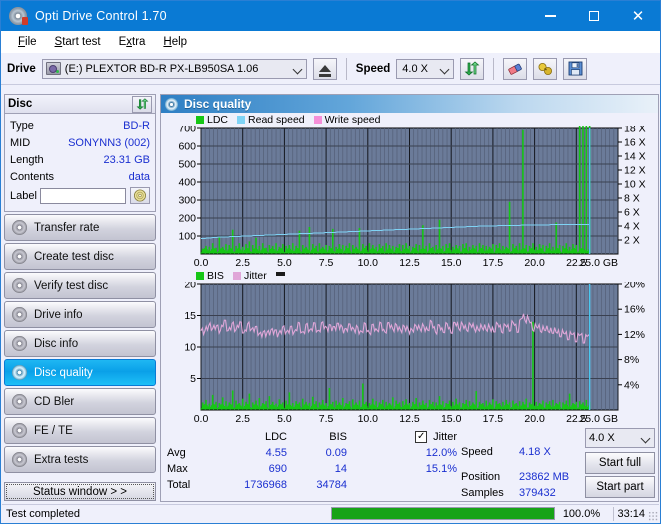  Describe the element at coordinates (575, 68) in the screenshot. I see `save-button` at that location.